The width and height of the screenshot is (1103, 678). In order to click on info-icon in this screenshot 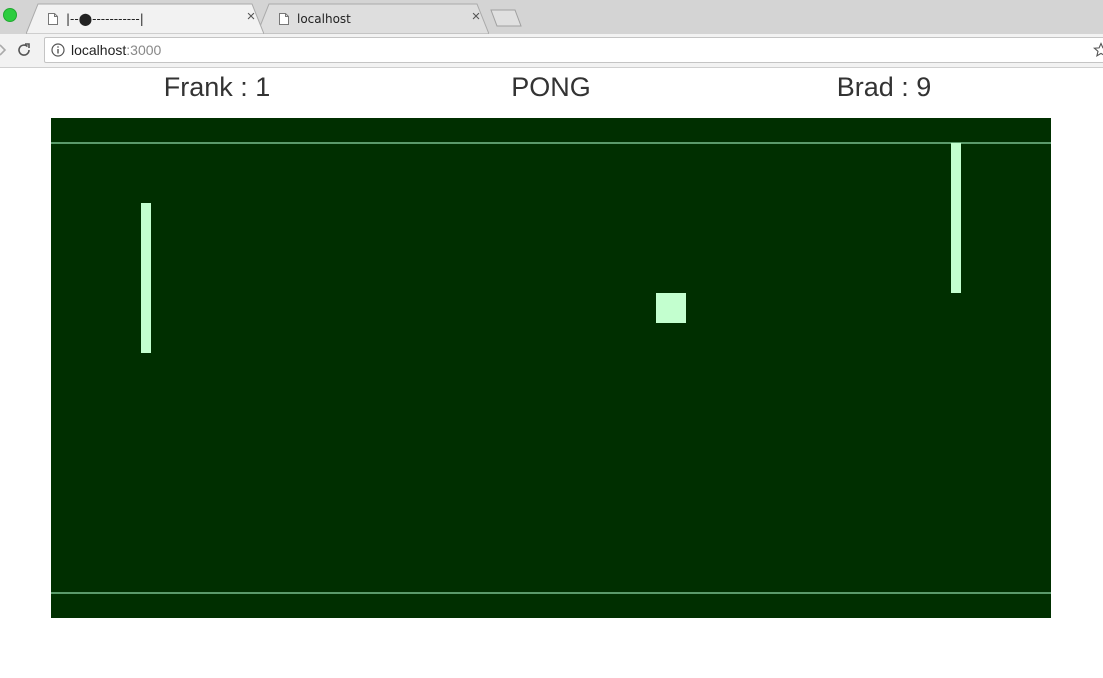, I will do `click(58, 50)`.